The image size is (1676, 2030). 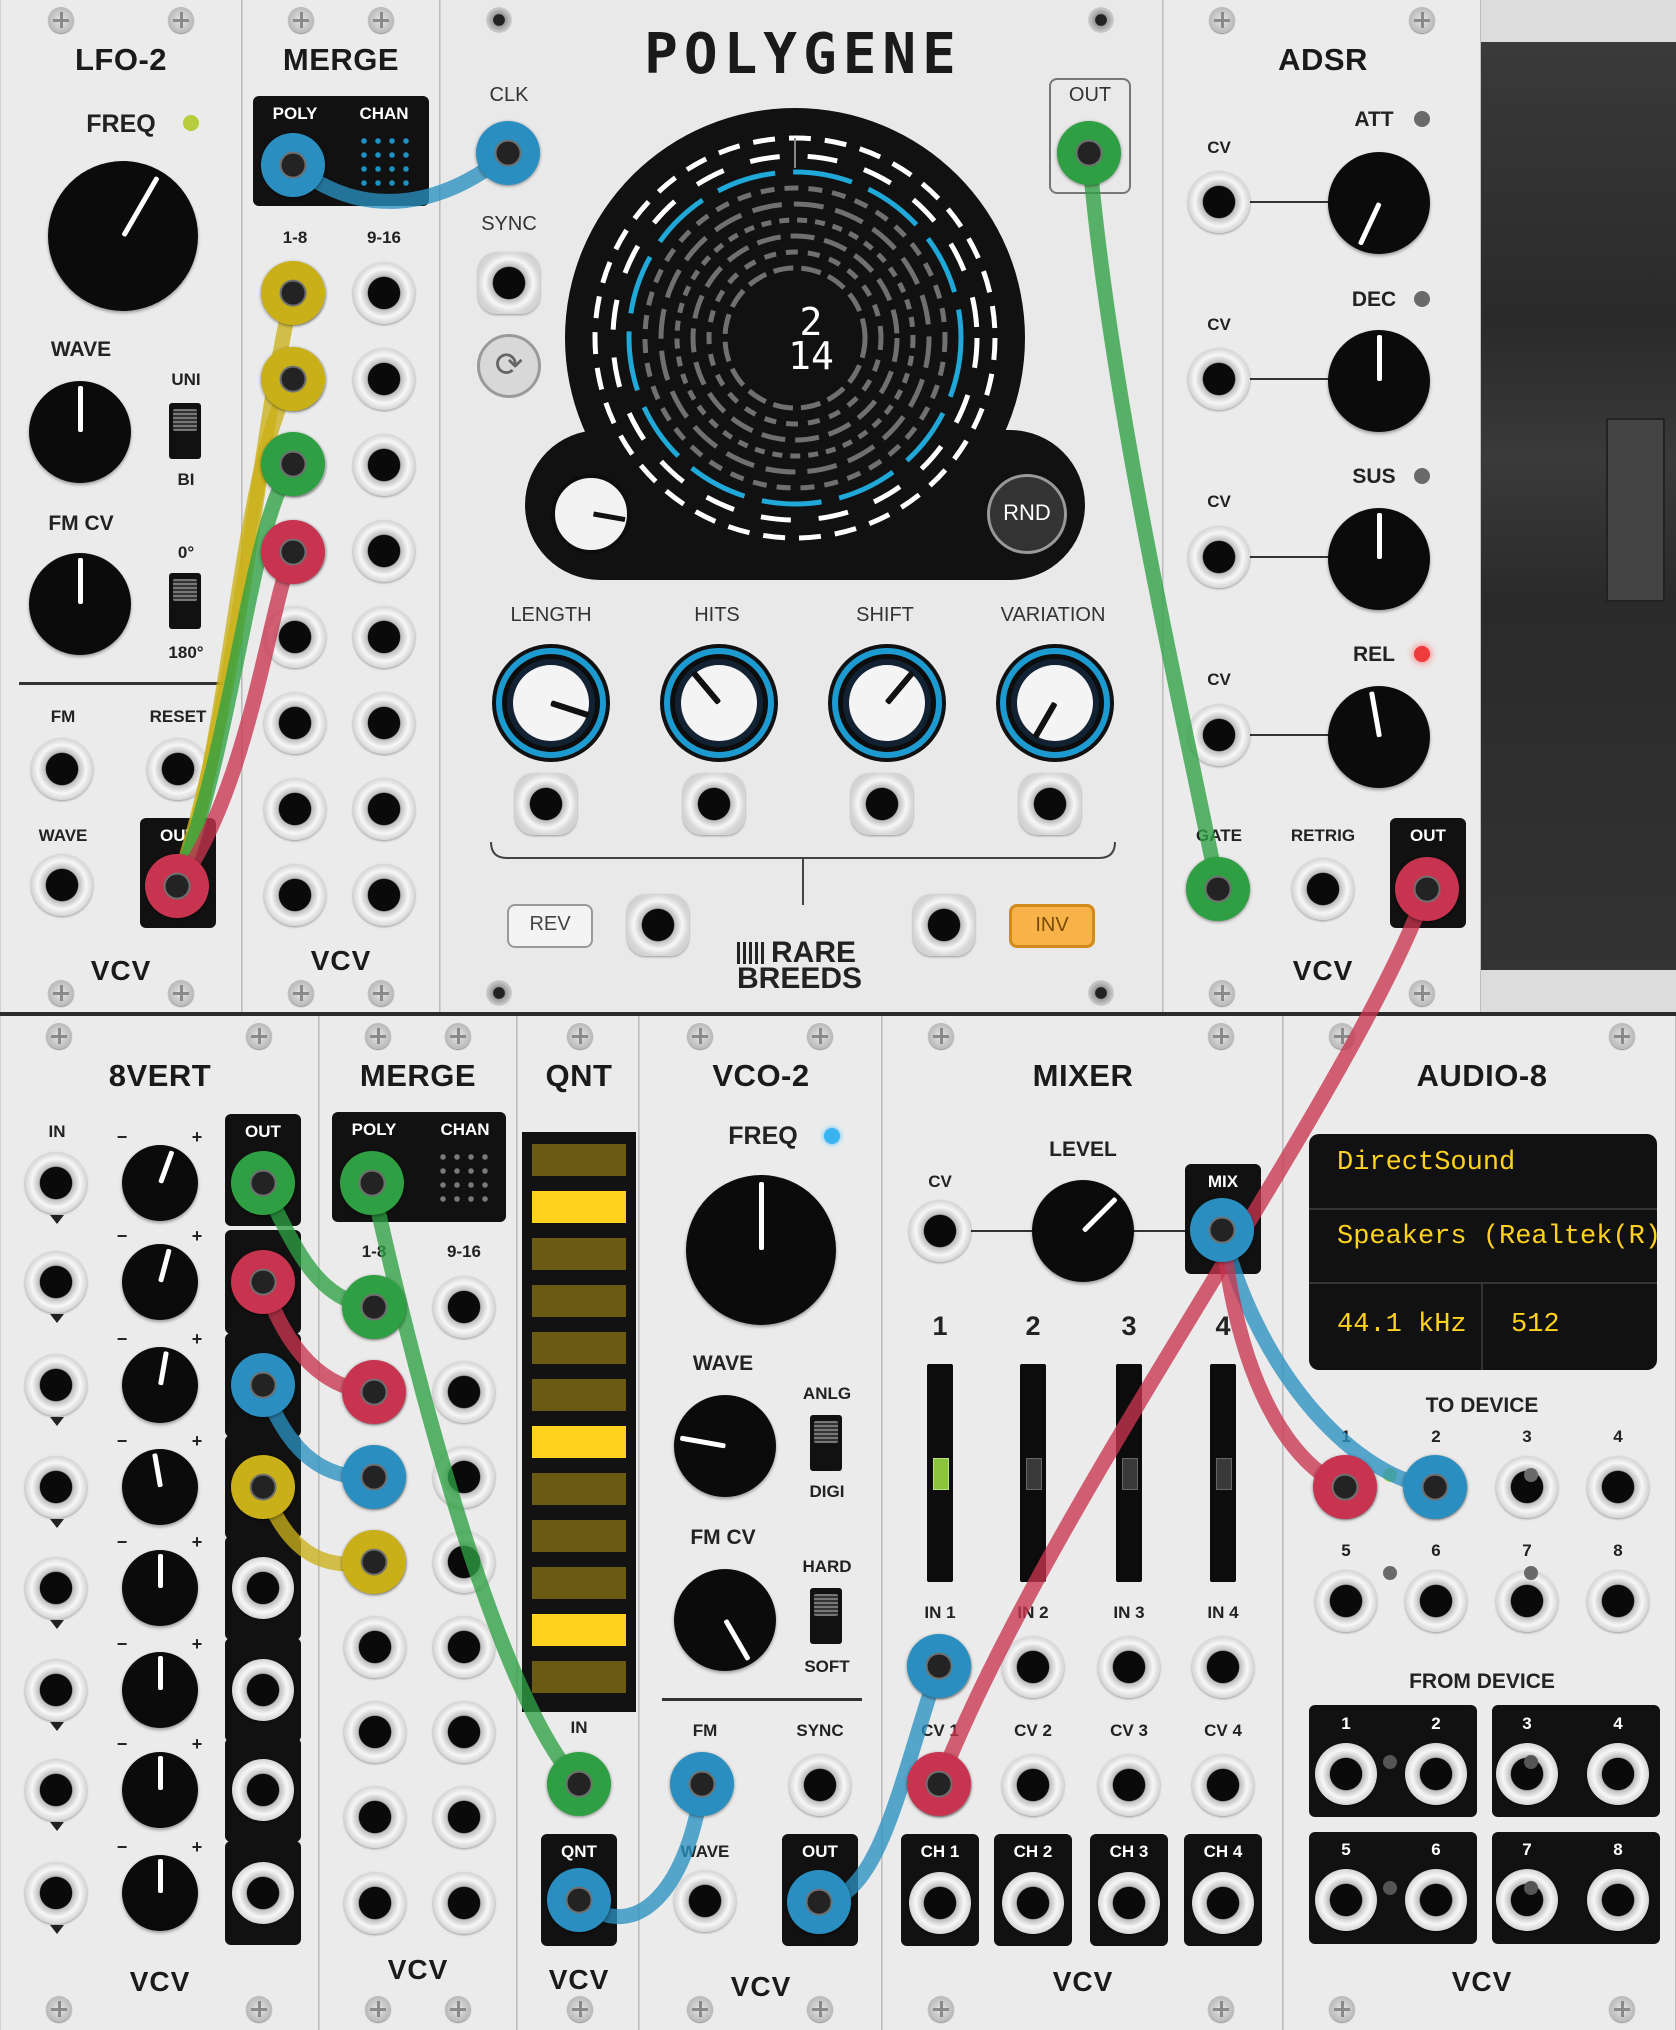 What do you see at coordinates (1219, 202) in the screenshot?
I see `att-cv-jack` at bounding box center [1219, 202].